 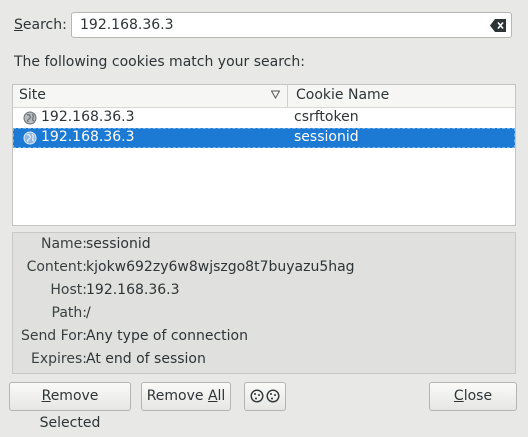 What do you see at coordinates (498, 25) in the screenshot?
I see `clear-icon` at bounding box center [498, 25].